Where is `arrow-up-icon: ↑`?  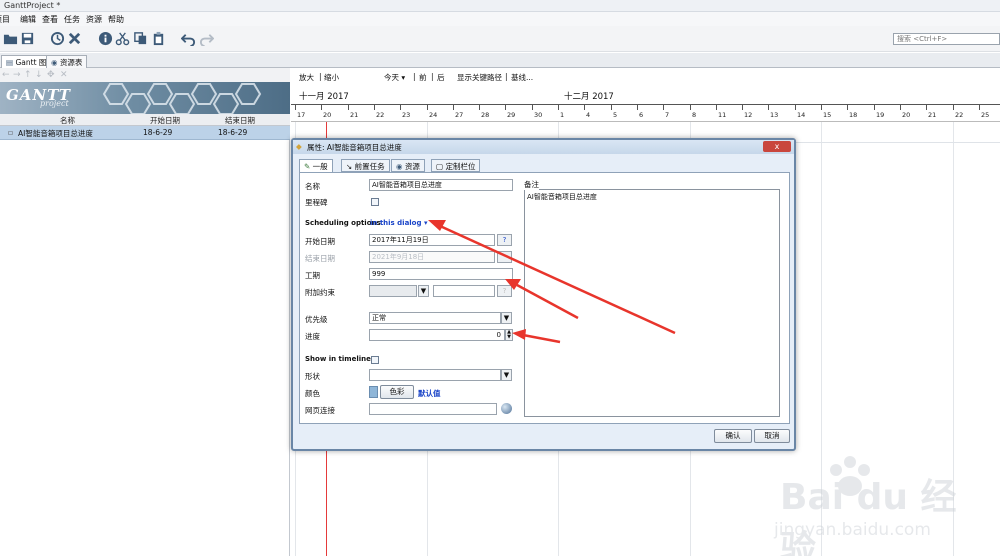
arrow-up-icon: ↑ is located at coordinates (28, 75).